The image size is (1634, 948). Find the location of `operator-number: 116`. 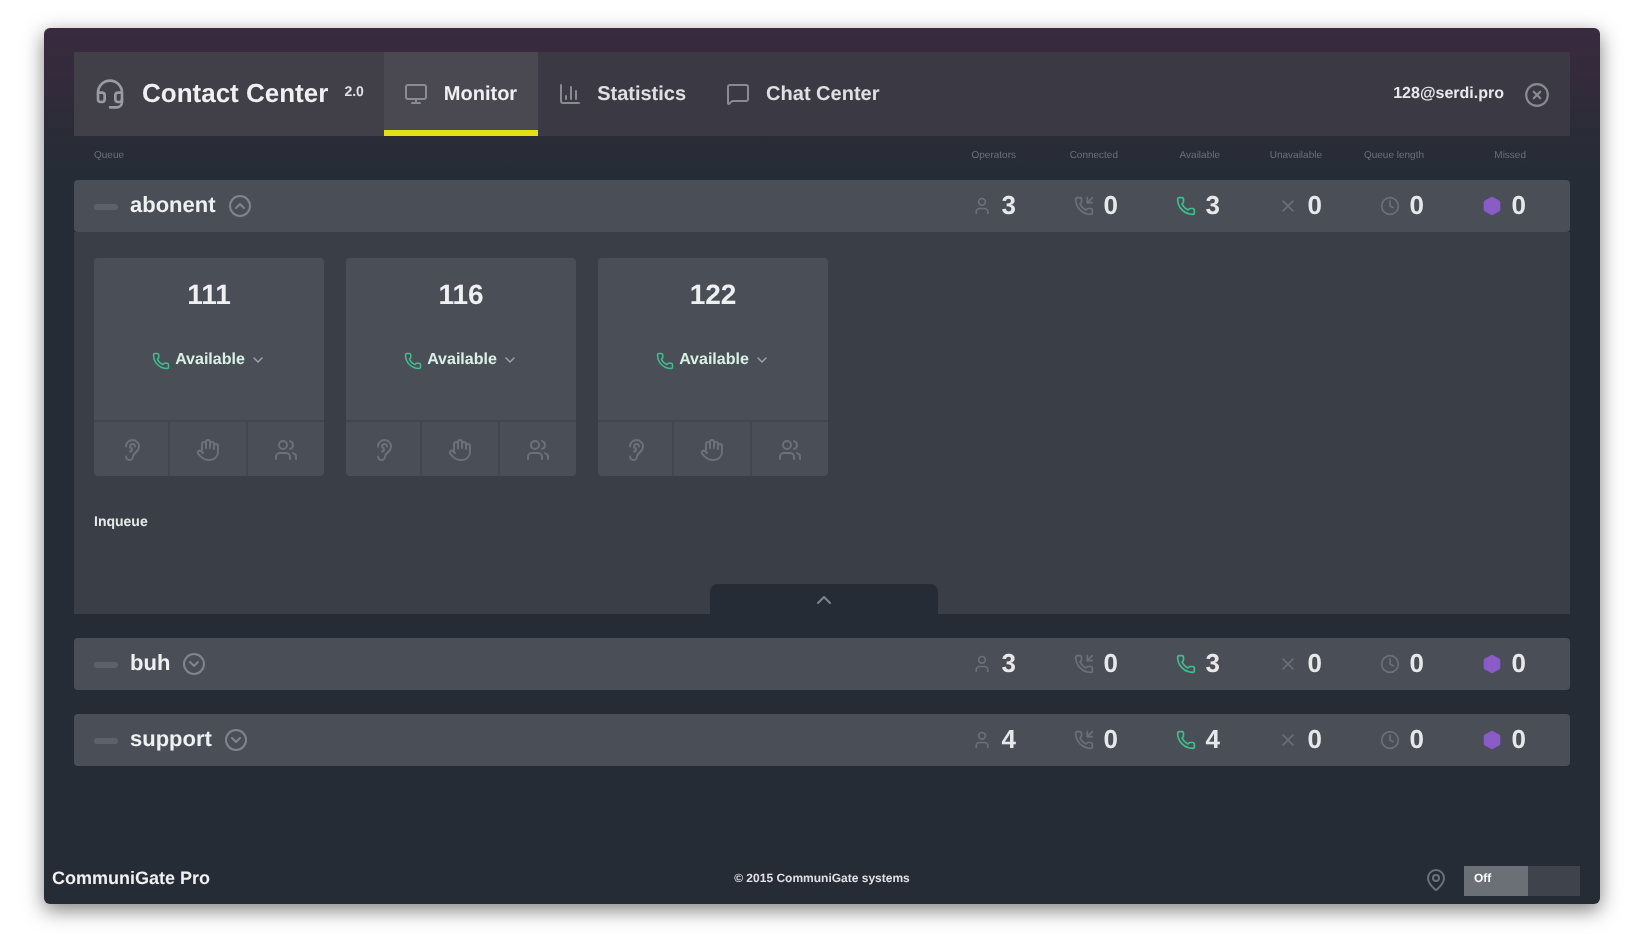

operator-number: 116 is located at coordinates (461, 295).